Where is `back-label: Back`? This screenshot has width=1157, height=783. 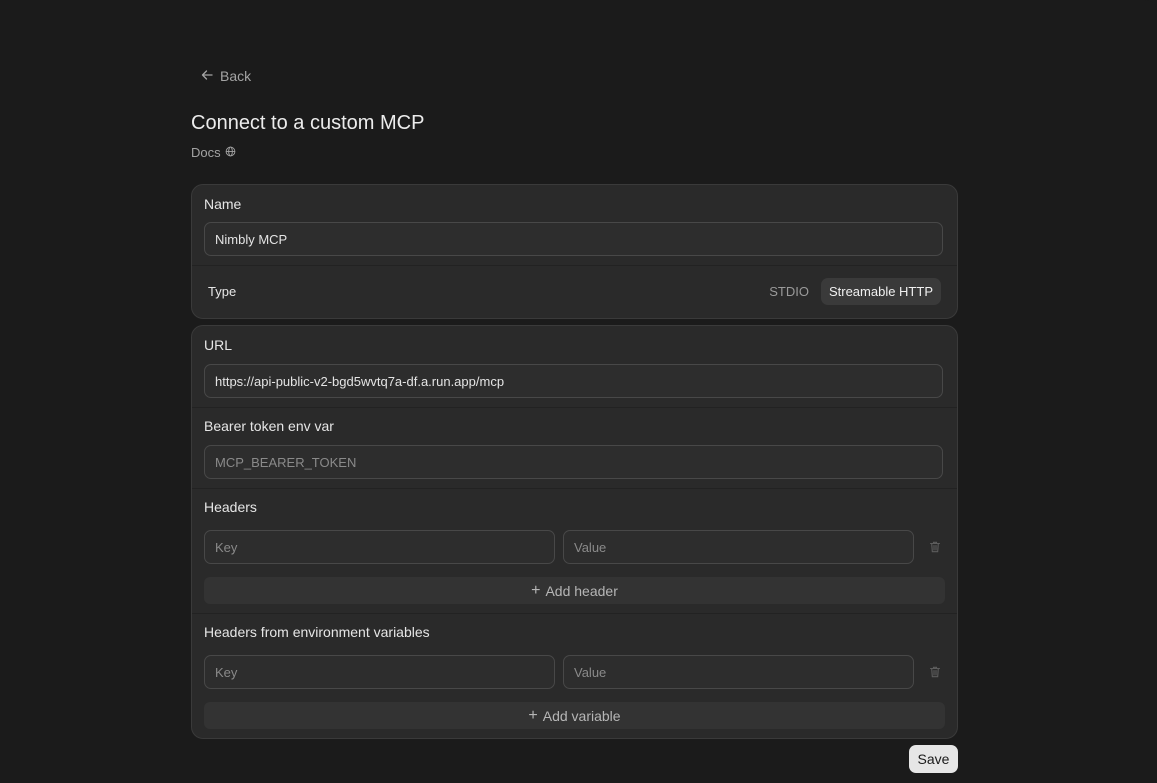
back-label: Back is located at coordinates (236, 76).